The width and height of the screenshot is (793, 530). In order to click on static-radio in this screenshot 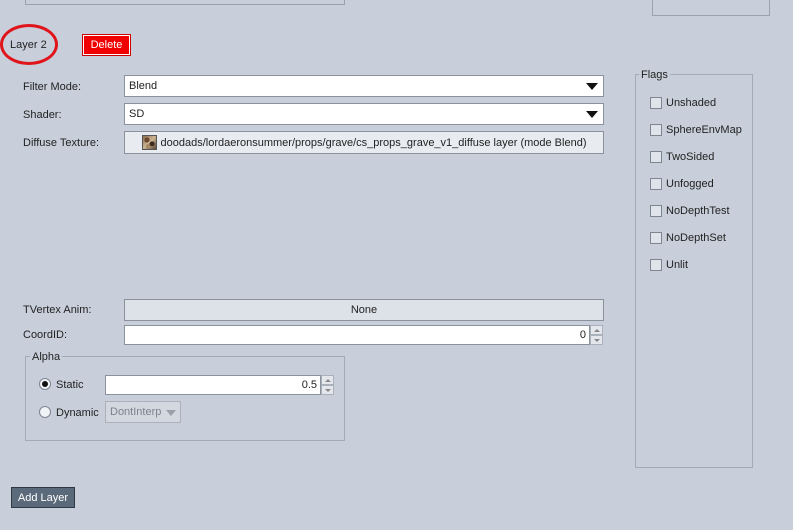, I will do `click(45, 384)`.